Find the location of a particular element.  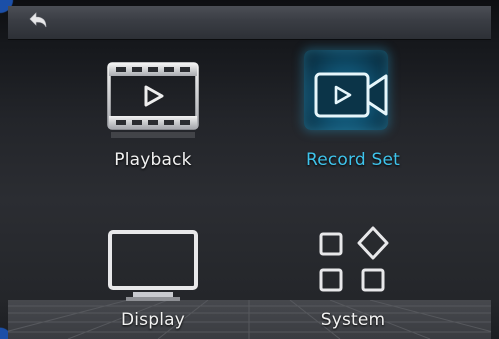

header-bar is located at coordinates (249, 23).